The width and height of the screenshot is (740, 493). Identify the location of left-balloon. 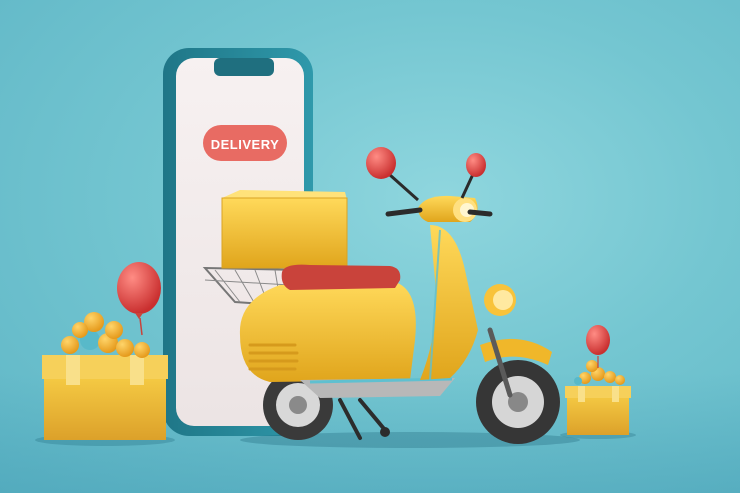
(139, 299).